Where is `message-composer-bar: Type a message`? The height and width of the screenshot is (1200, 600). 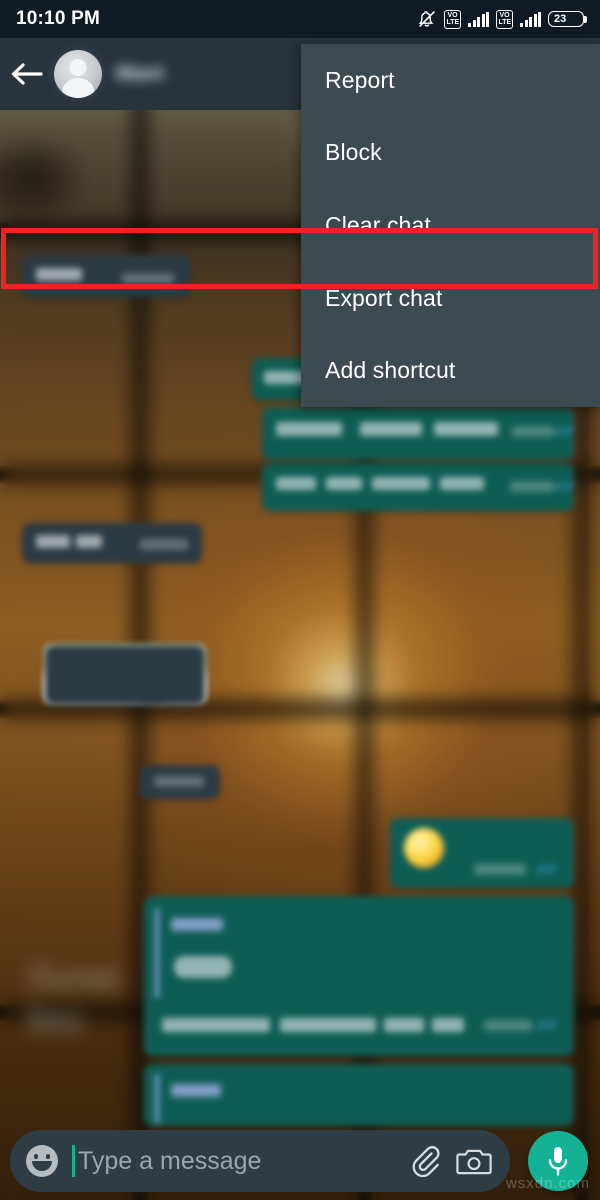
message-composer-bar: Type a message is located at coordinates (300, 1161).